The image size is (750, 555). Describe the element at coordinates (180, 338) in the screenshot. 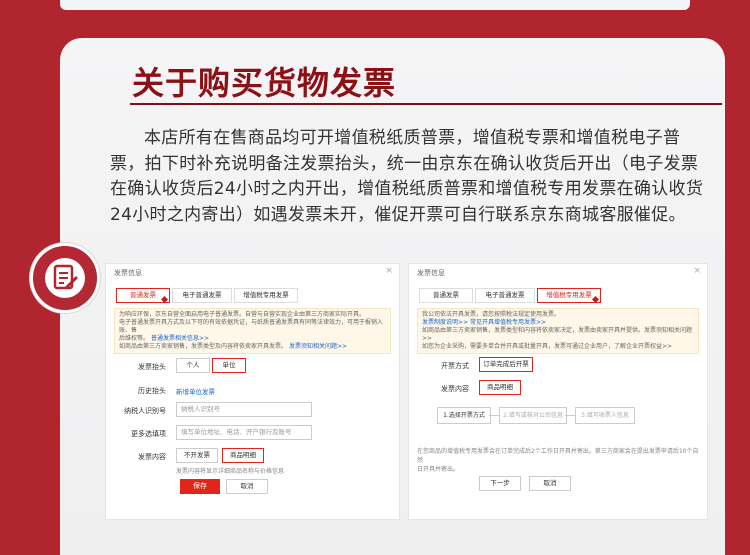

I see `notice-link: 普通发票相关信息>>` at that location.